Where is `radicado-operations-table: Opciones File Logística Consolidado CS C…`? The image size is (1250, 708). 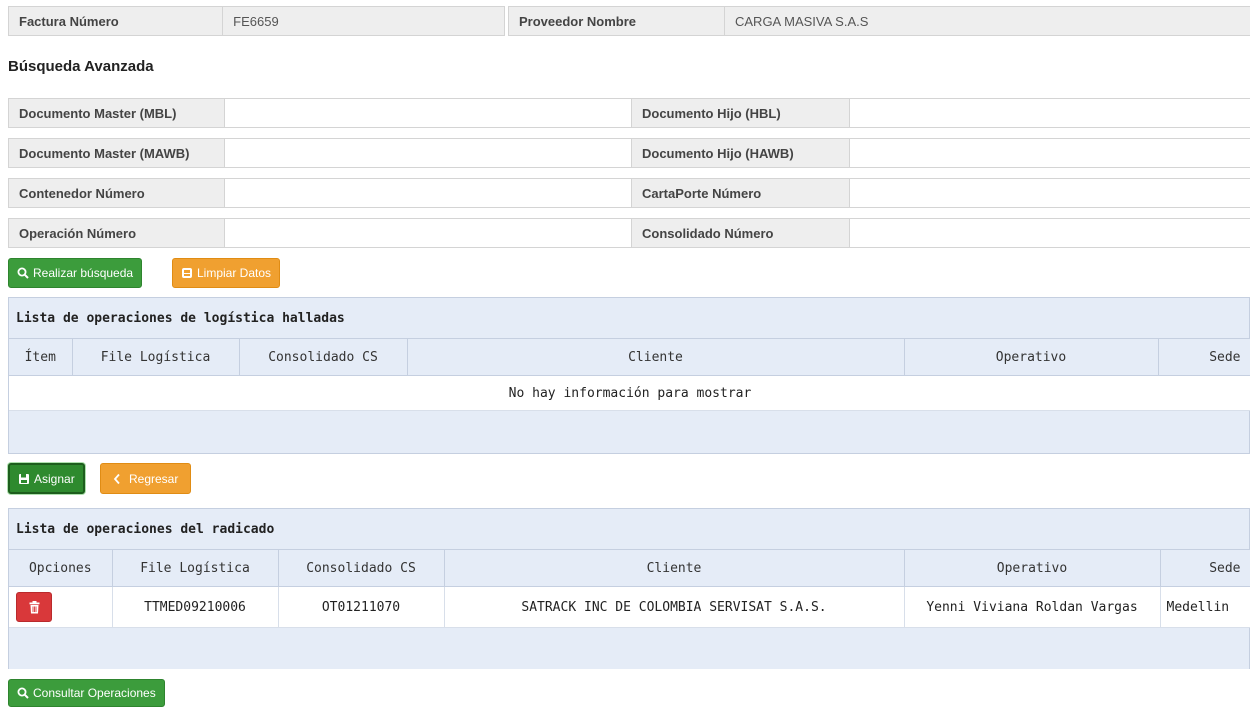
radicado-operations-table: Opciones File Logística Consolidado CS C… is located at coordinates (629, 589).